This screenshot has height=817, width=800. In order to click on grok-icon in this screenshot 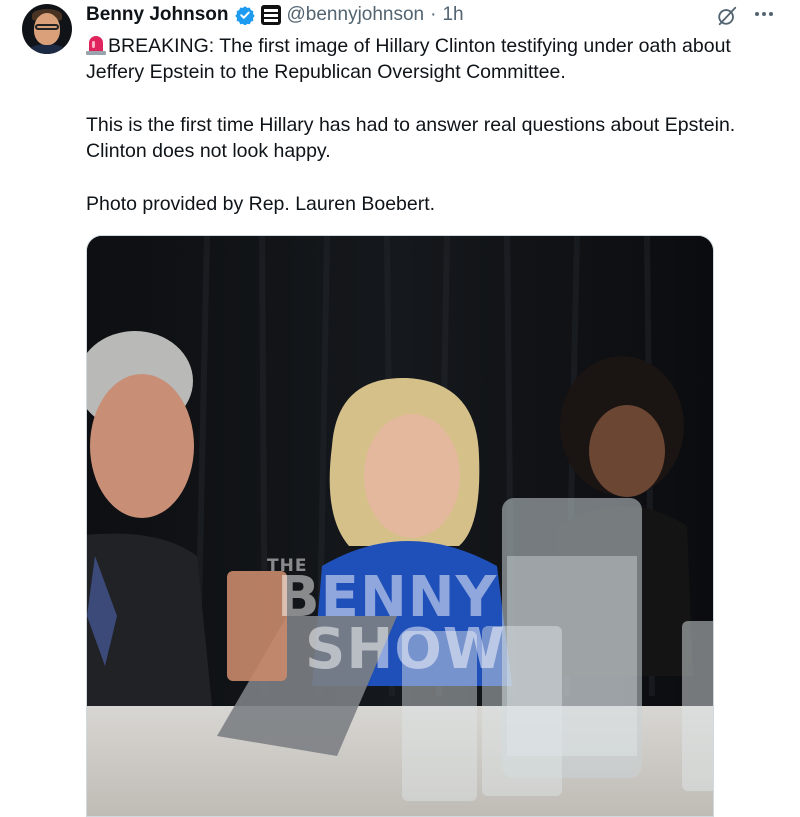, I will do `click(727, 16)`.